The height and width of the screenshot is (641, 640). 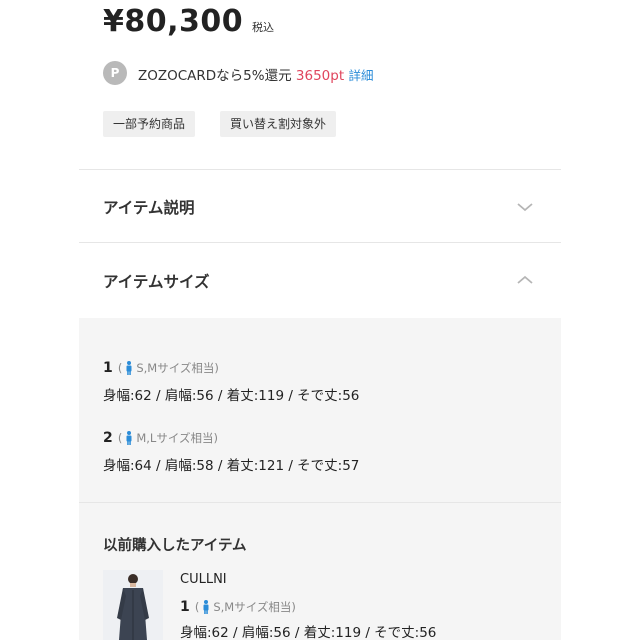 I want to click on points-value: 3650pt, so click(x=320, y=76).